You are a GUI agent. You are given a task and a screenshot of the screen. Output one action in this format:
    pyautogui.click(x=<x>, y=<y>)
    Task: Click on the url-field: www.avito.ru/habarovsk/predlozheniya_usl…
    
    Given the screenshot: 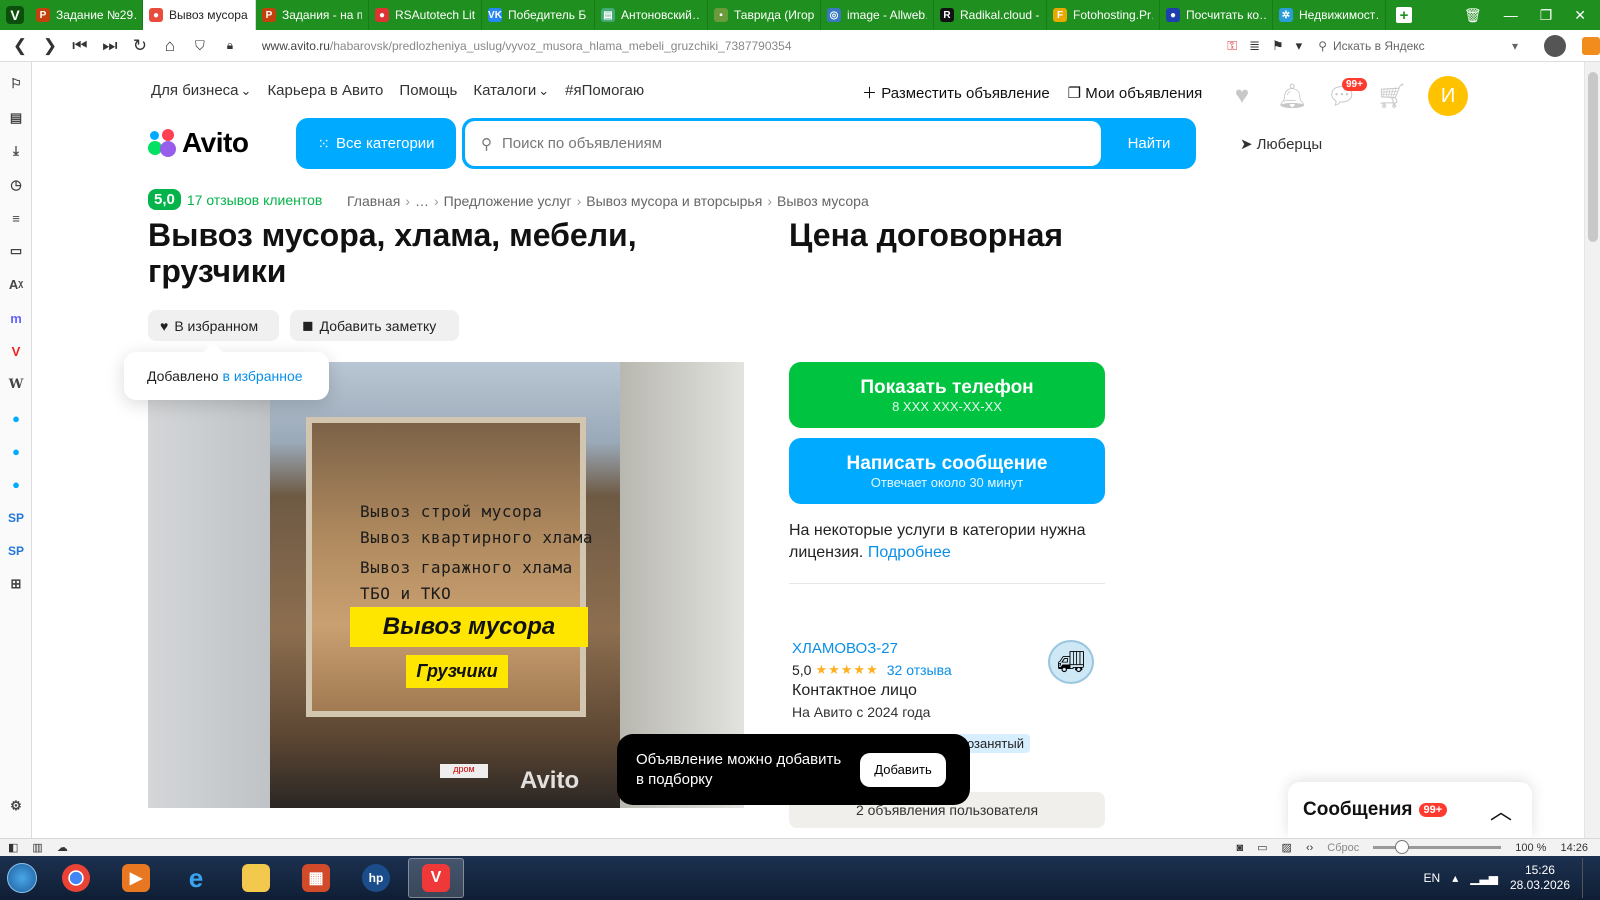 What is the action you would take?
    pyautogui.click(x=741, y=46)
    